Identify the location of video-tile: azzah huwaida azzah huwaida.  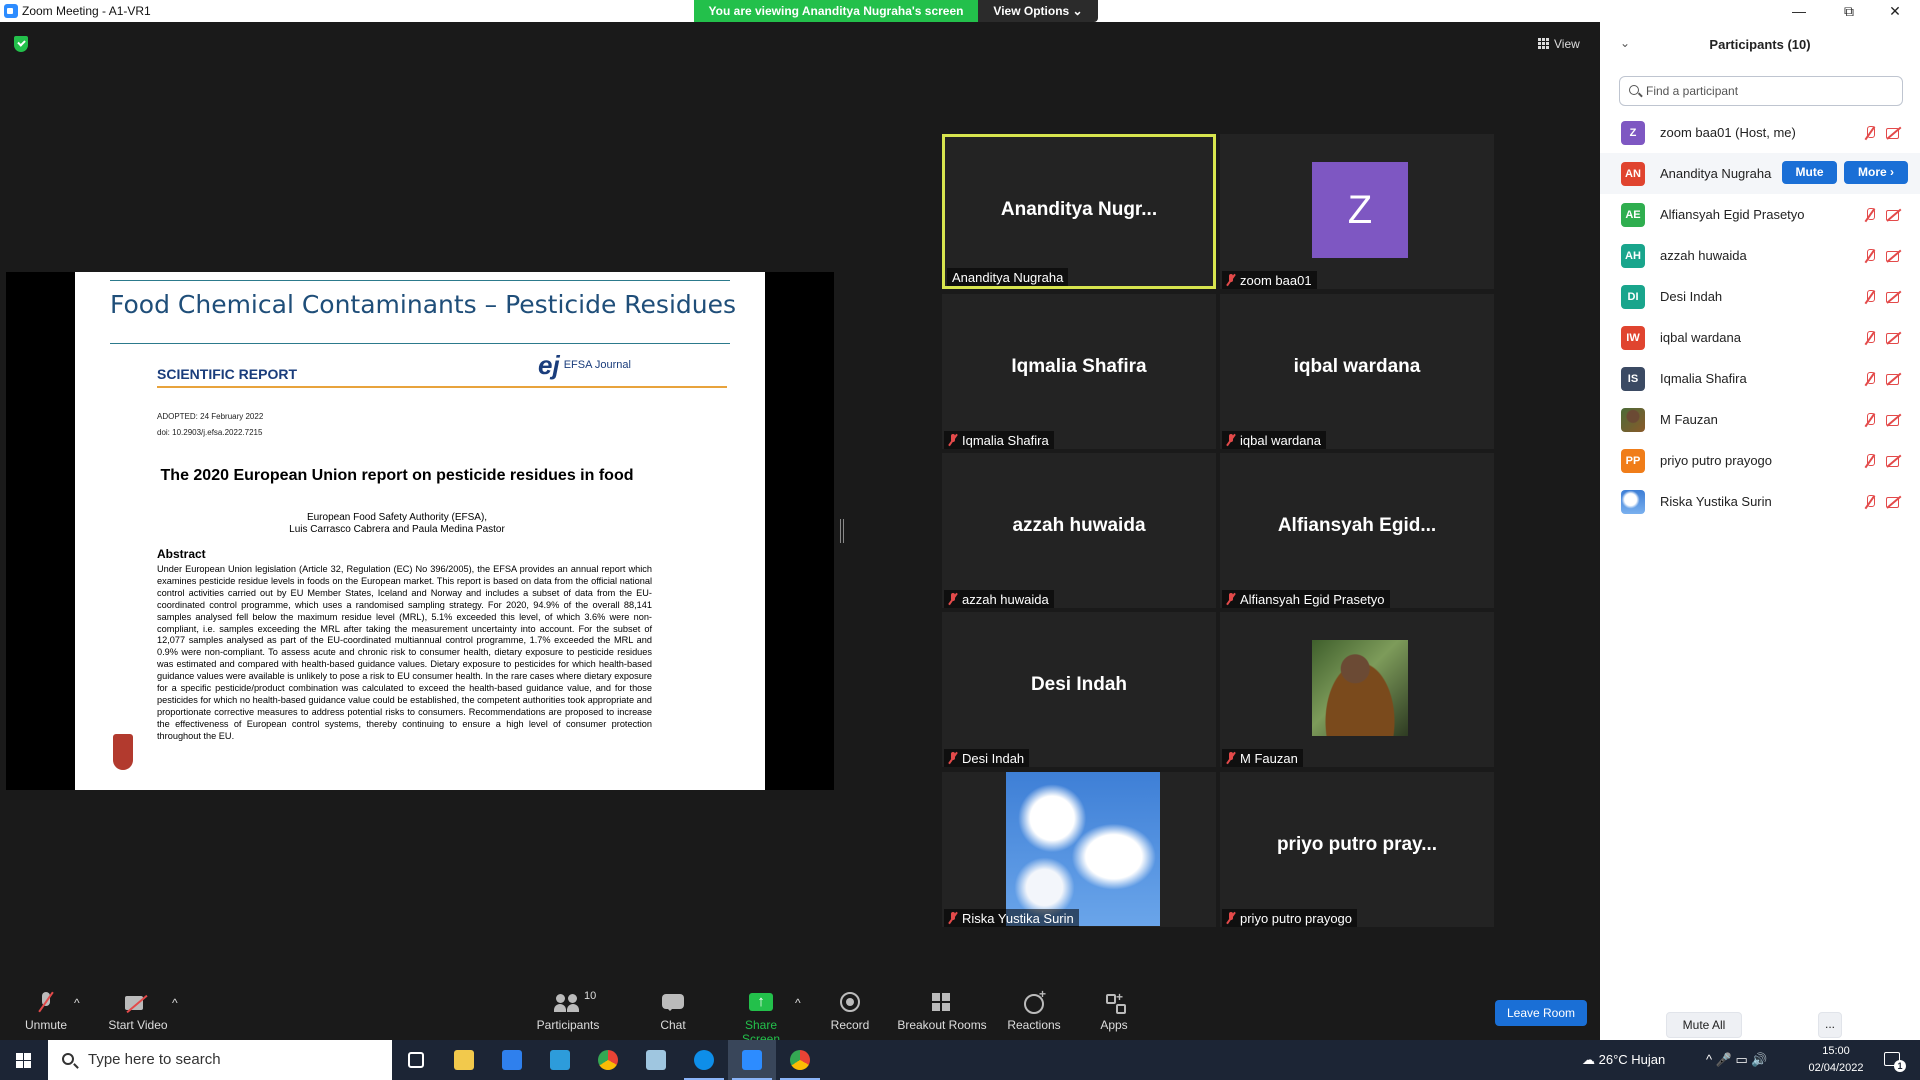
(1079, 530).